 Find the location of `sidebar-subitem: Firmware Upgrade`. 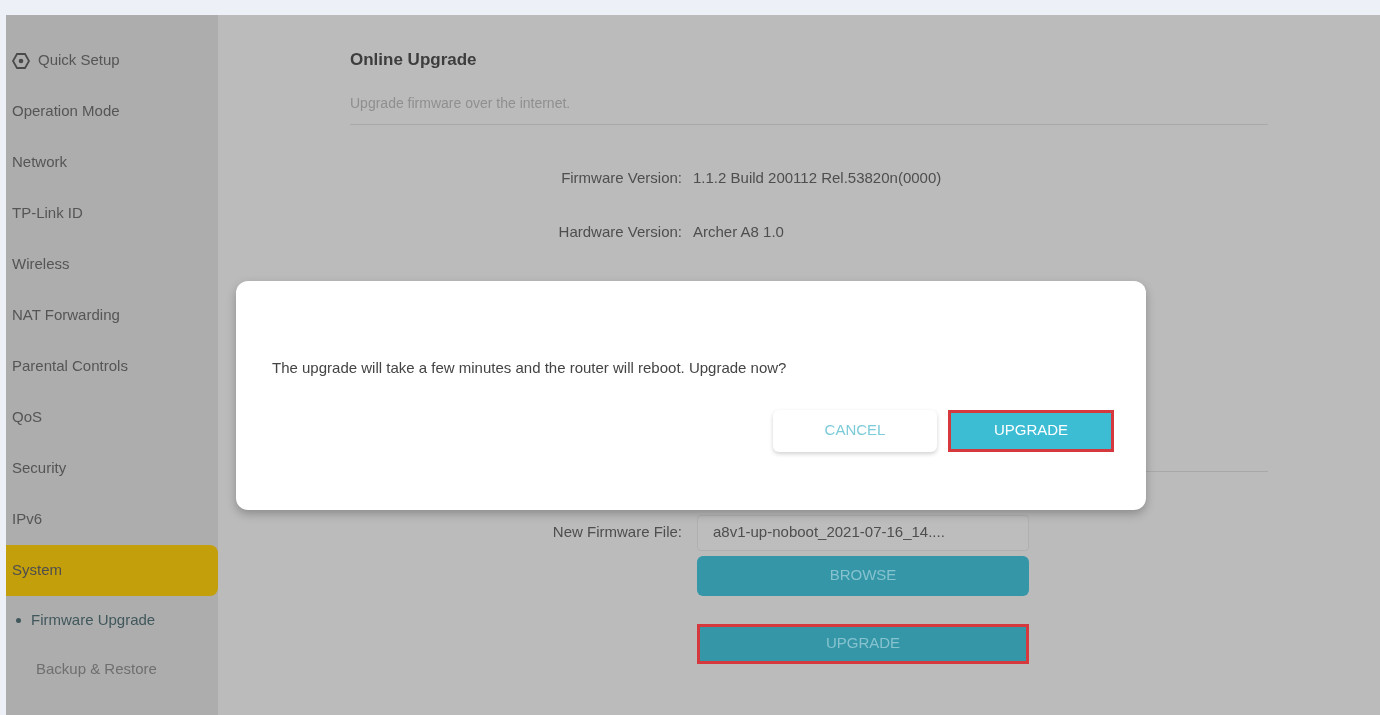

sidebar-subitem: Firmware Upgrade is located at coordinates (112, 620).